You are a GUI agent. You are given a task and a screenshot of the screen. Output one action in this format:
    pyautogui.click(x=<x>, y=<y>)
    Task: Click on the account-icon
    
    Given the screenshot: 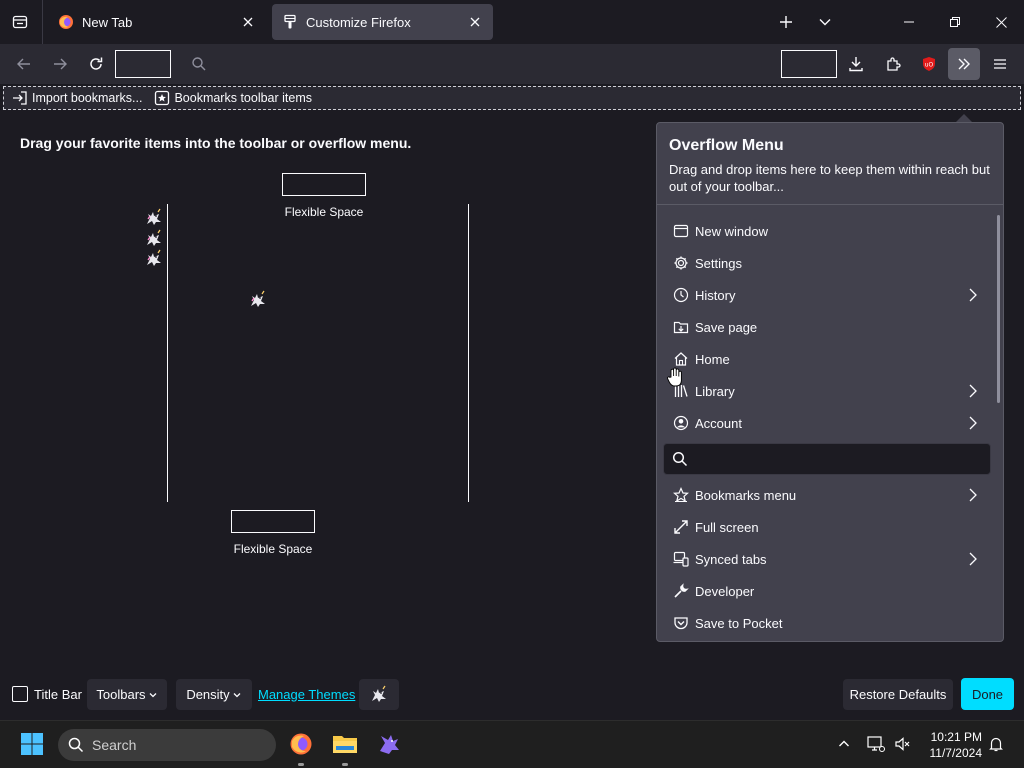 What is the action you would take?
    pyautogui.click(x=681, y=423)
    